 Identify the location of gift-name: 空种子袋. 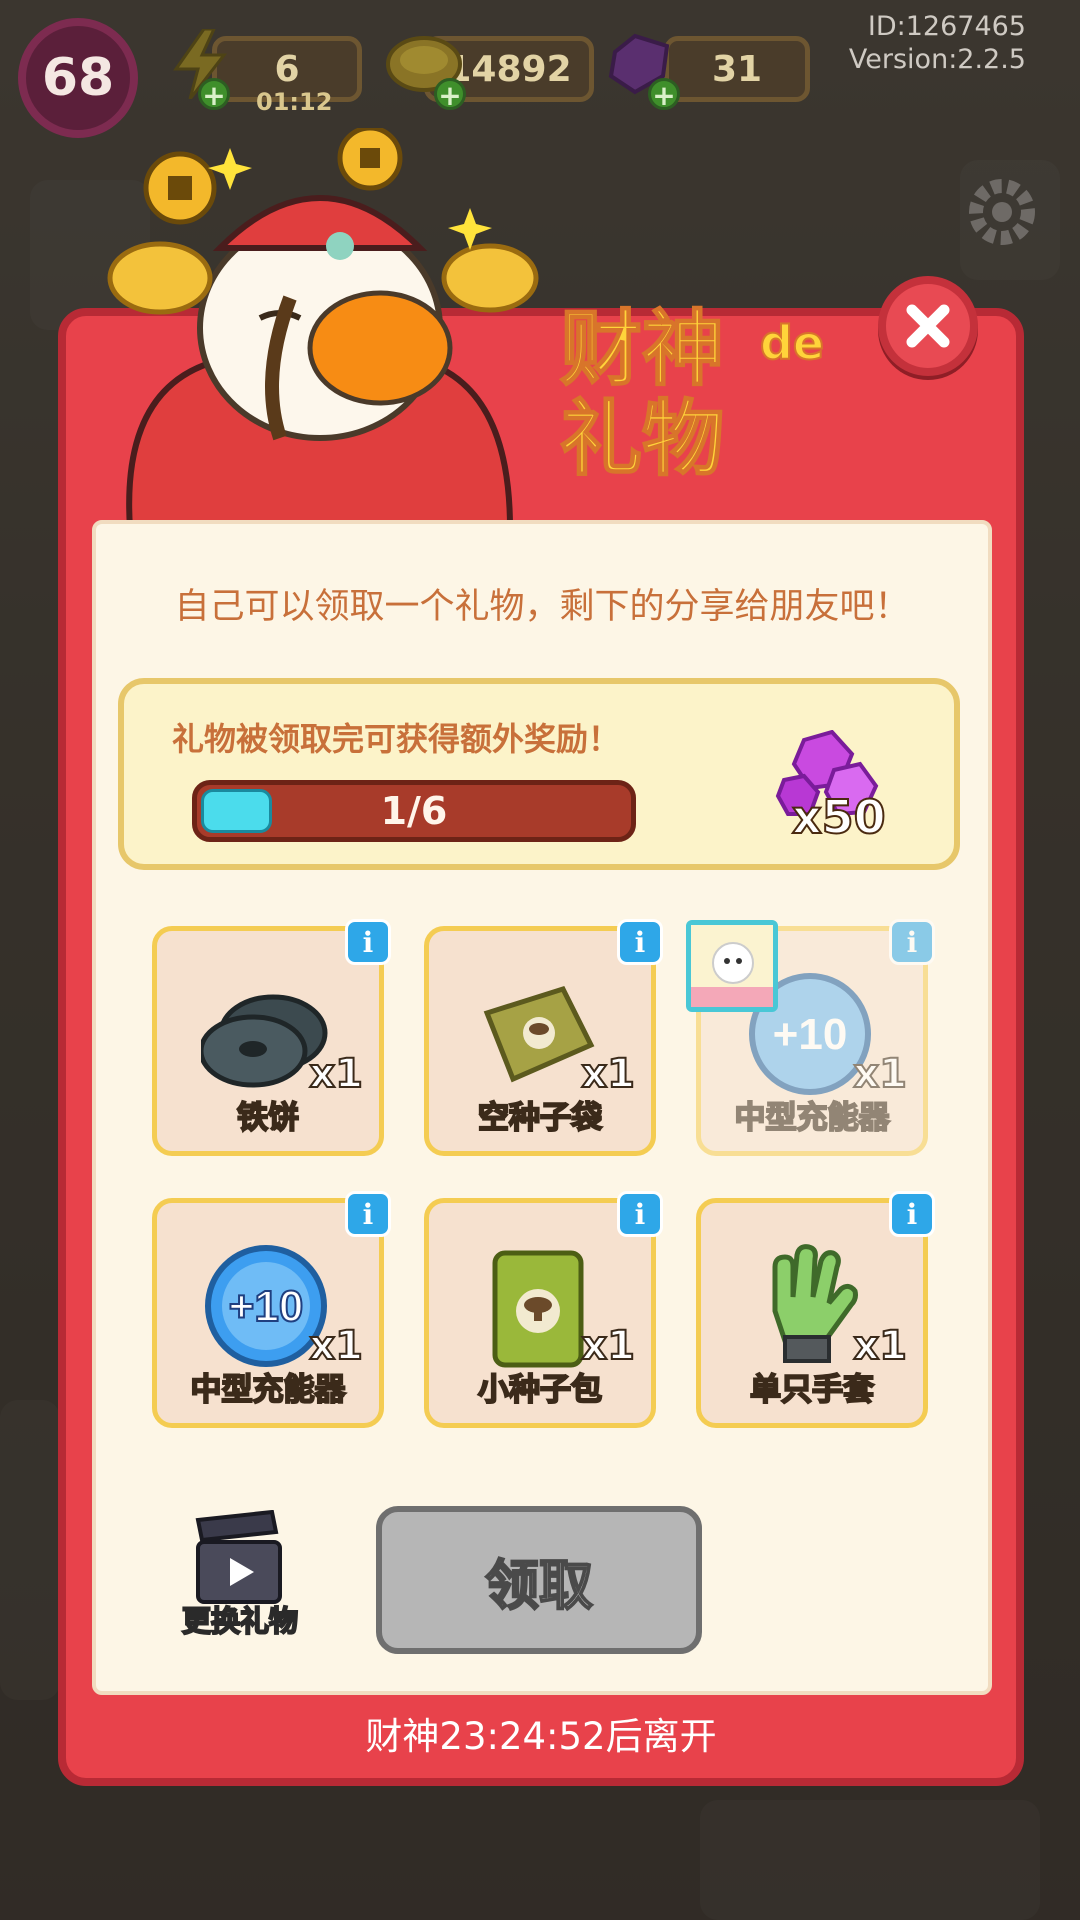
(540, 1118).